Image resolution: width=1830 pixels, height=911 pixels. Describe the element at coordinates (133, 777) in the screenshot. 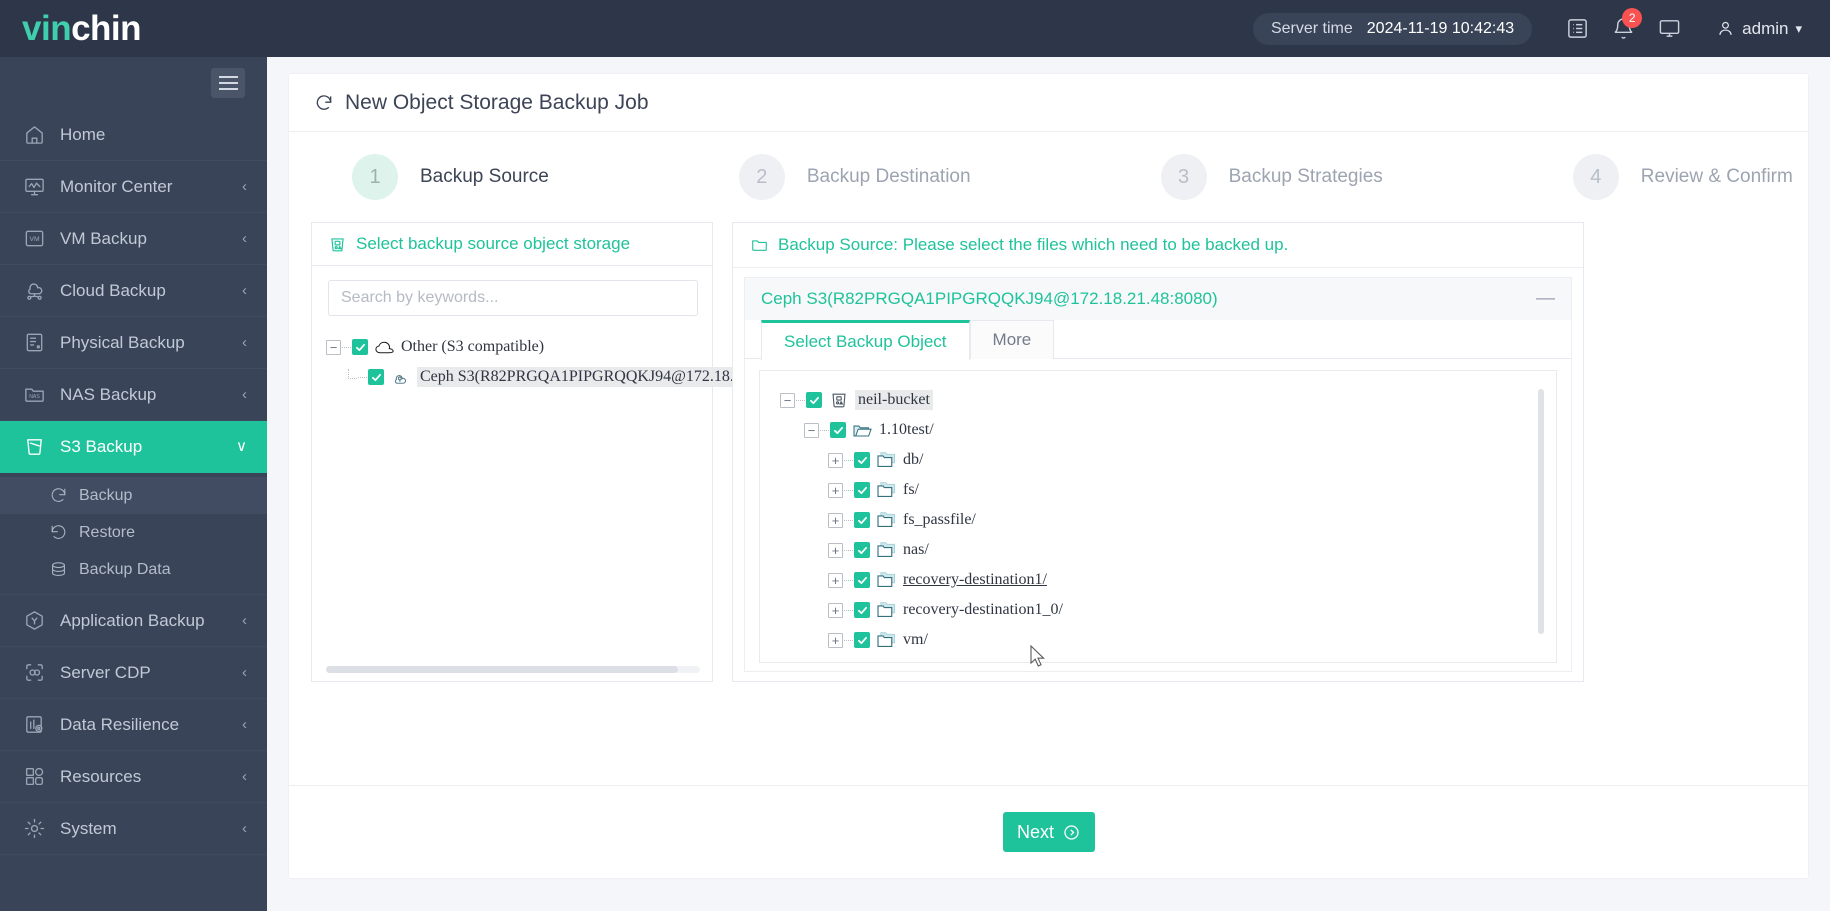

I see `sidebar-item-resources: Resources ‹` at that location.